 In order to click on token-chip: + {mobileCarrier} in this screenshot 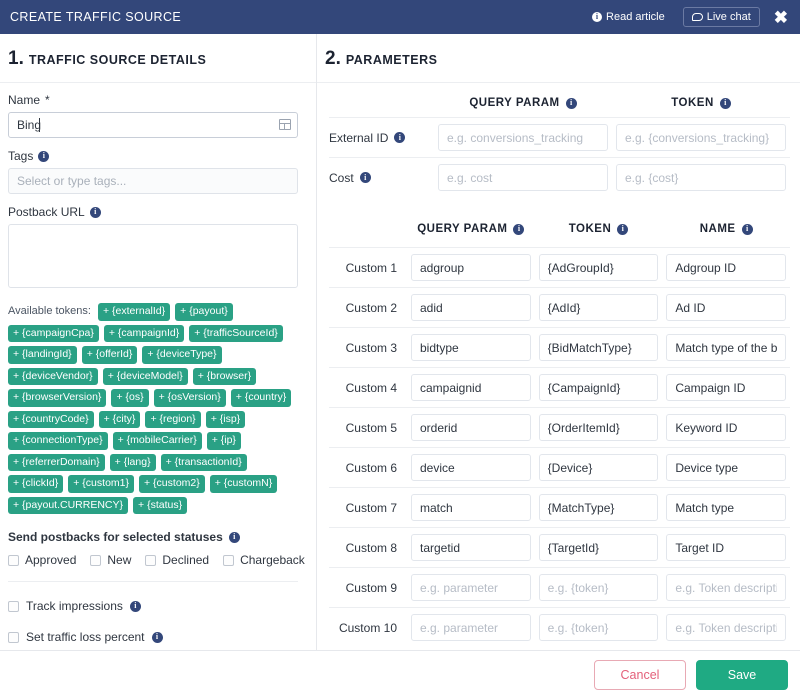, I will do `click(157, 441)`.